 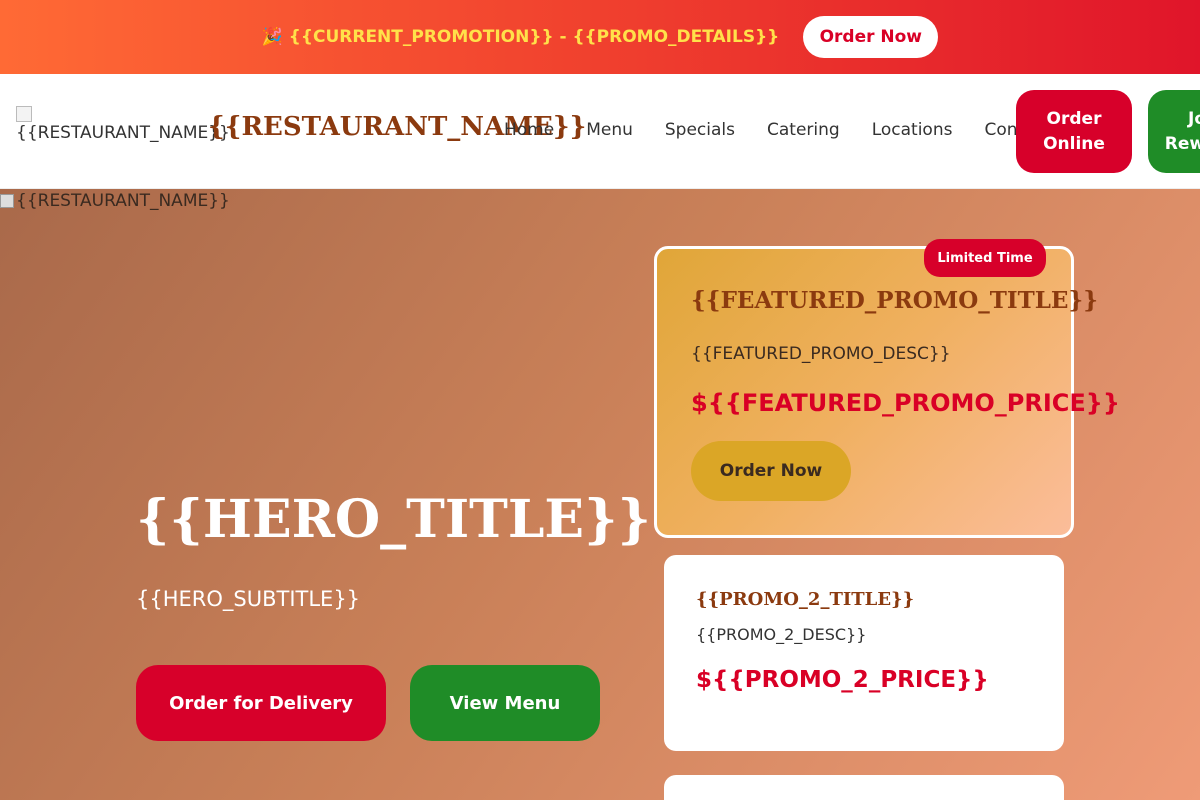 I want to click on promo-2-desc: {{PROMO_2_DESC}}, so click(x=781, y=634).